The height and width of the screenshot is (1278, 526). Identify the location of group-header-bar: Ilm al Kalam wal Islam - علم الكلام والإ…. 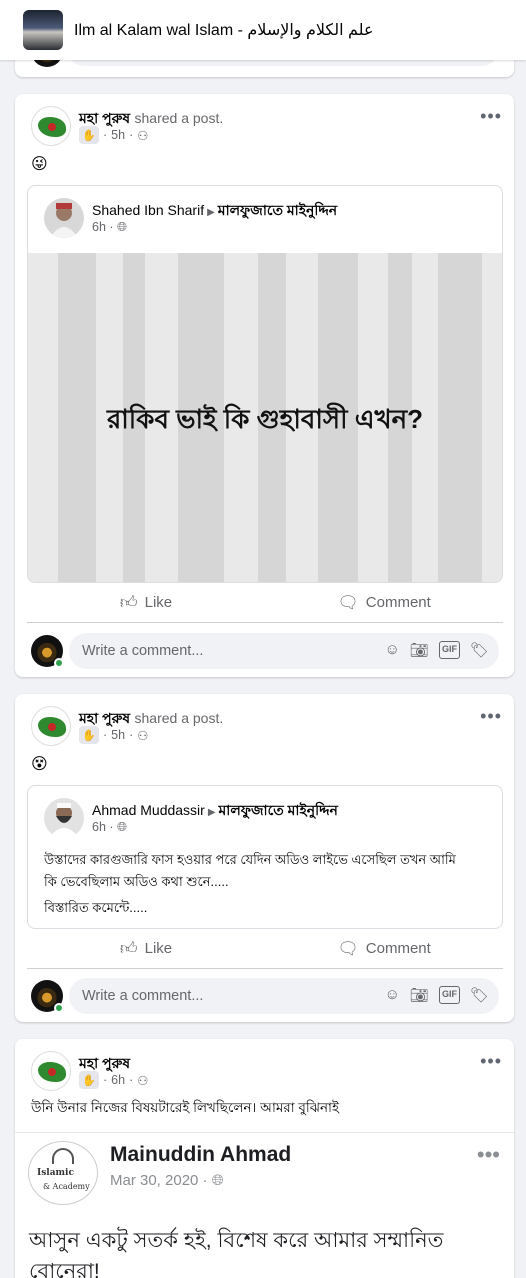
(263, 30).